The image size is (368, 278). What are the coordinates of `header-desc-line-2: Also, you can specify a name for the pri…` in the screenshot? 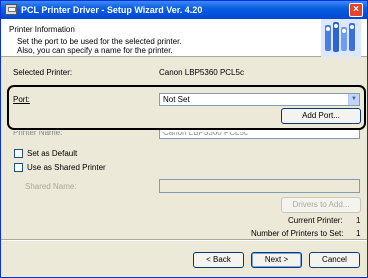 It's located at (95, 50).